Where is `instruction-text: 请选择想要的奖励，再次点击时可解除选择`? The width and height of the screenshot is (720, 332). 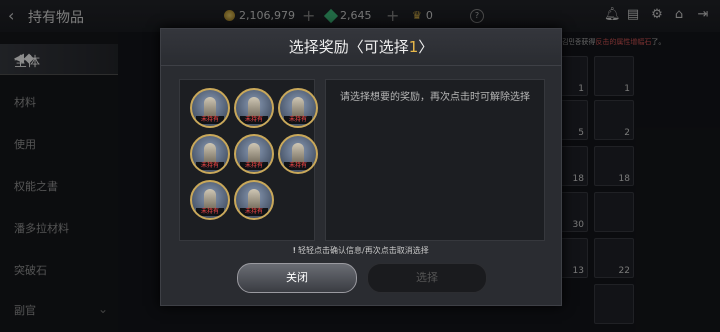 instruction-text: 请选择想要的奖励，再次点击时可解除选择 is located at coordinates (435, 97).